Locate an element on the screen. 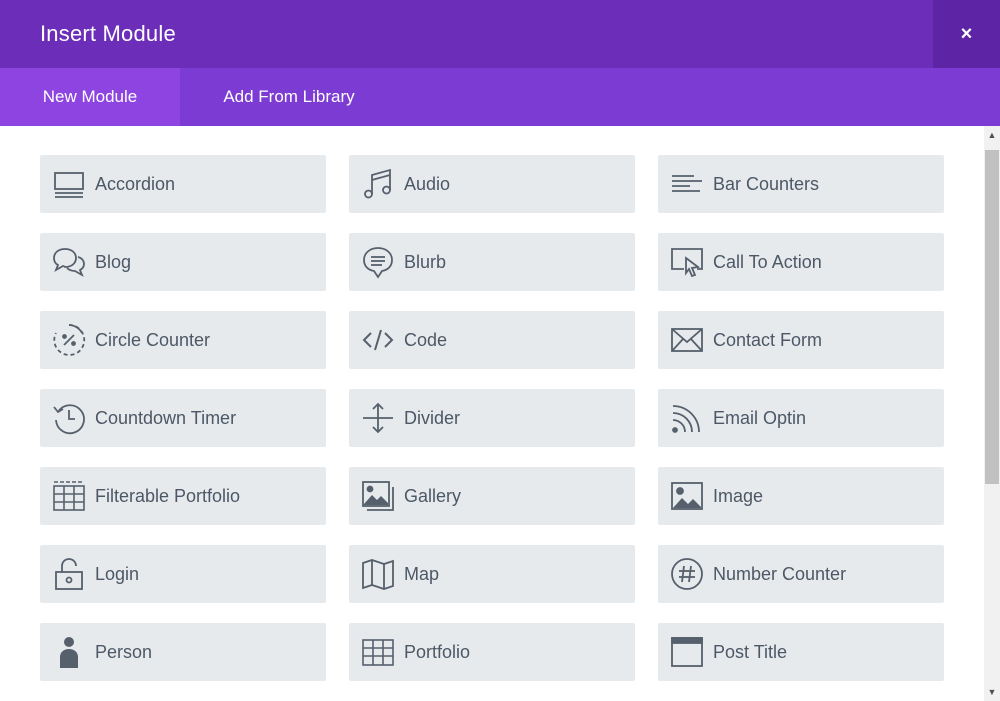  divider-icon is located at coordinates (378, 418).